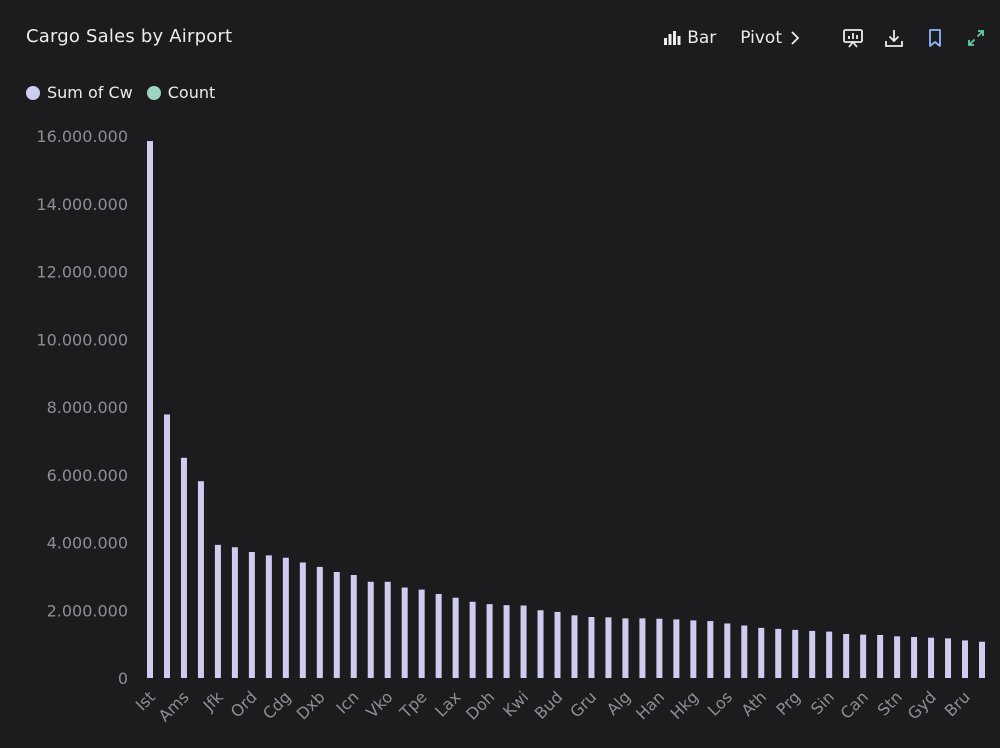 The image size is (1000, 748). Describe the element at coordinates (754, 703) in the screenshot. I see `x-tick-label: Ath` at that location.